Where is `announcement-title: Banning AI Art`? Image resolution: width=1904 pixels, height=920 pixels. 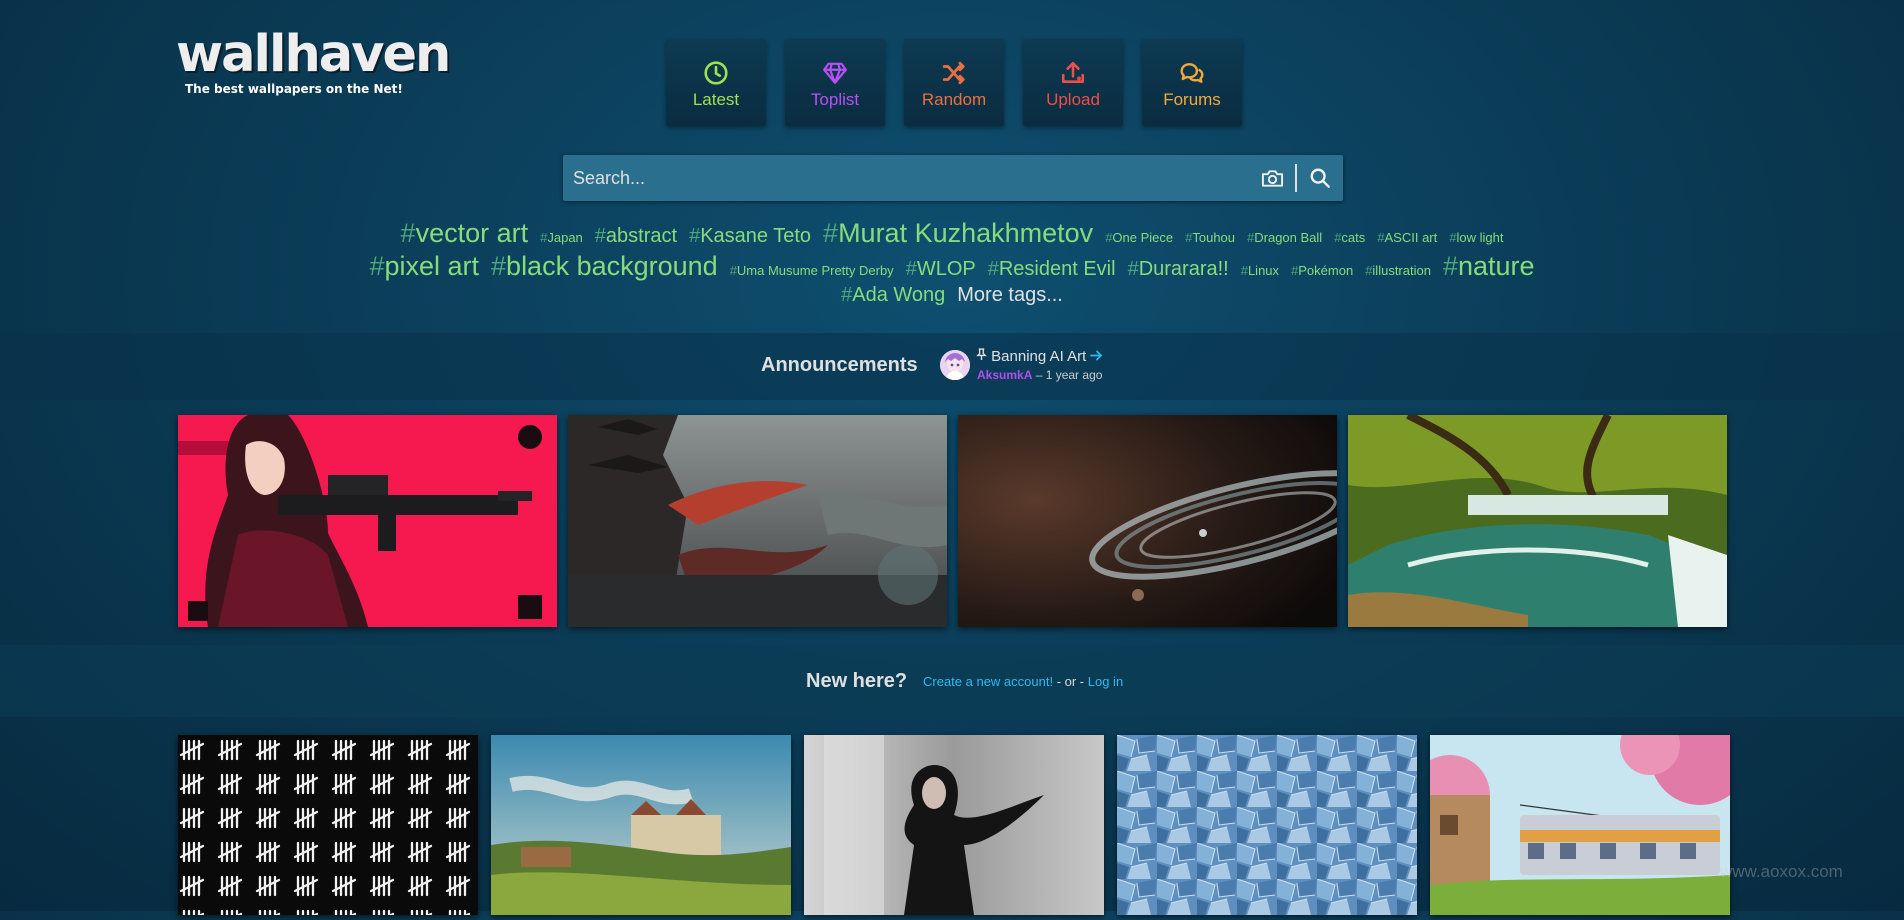
announcement-title: Banning AI Art is located at coordinates (1039, 356).